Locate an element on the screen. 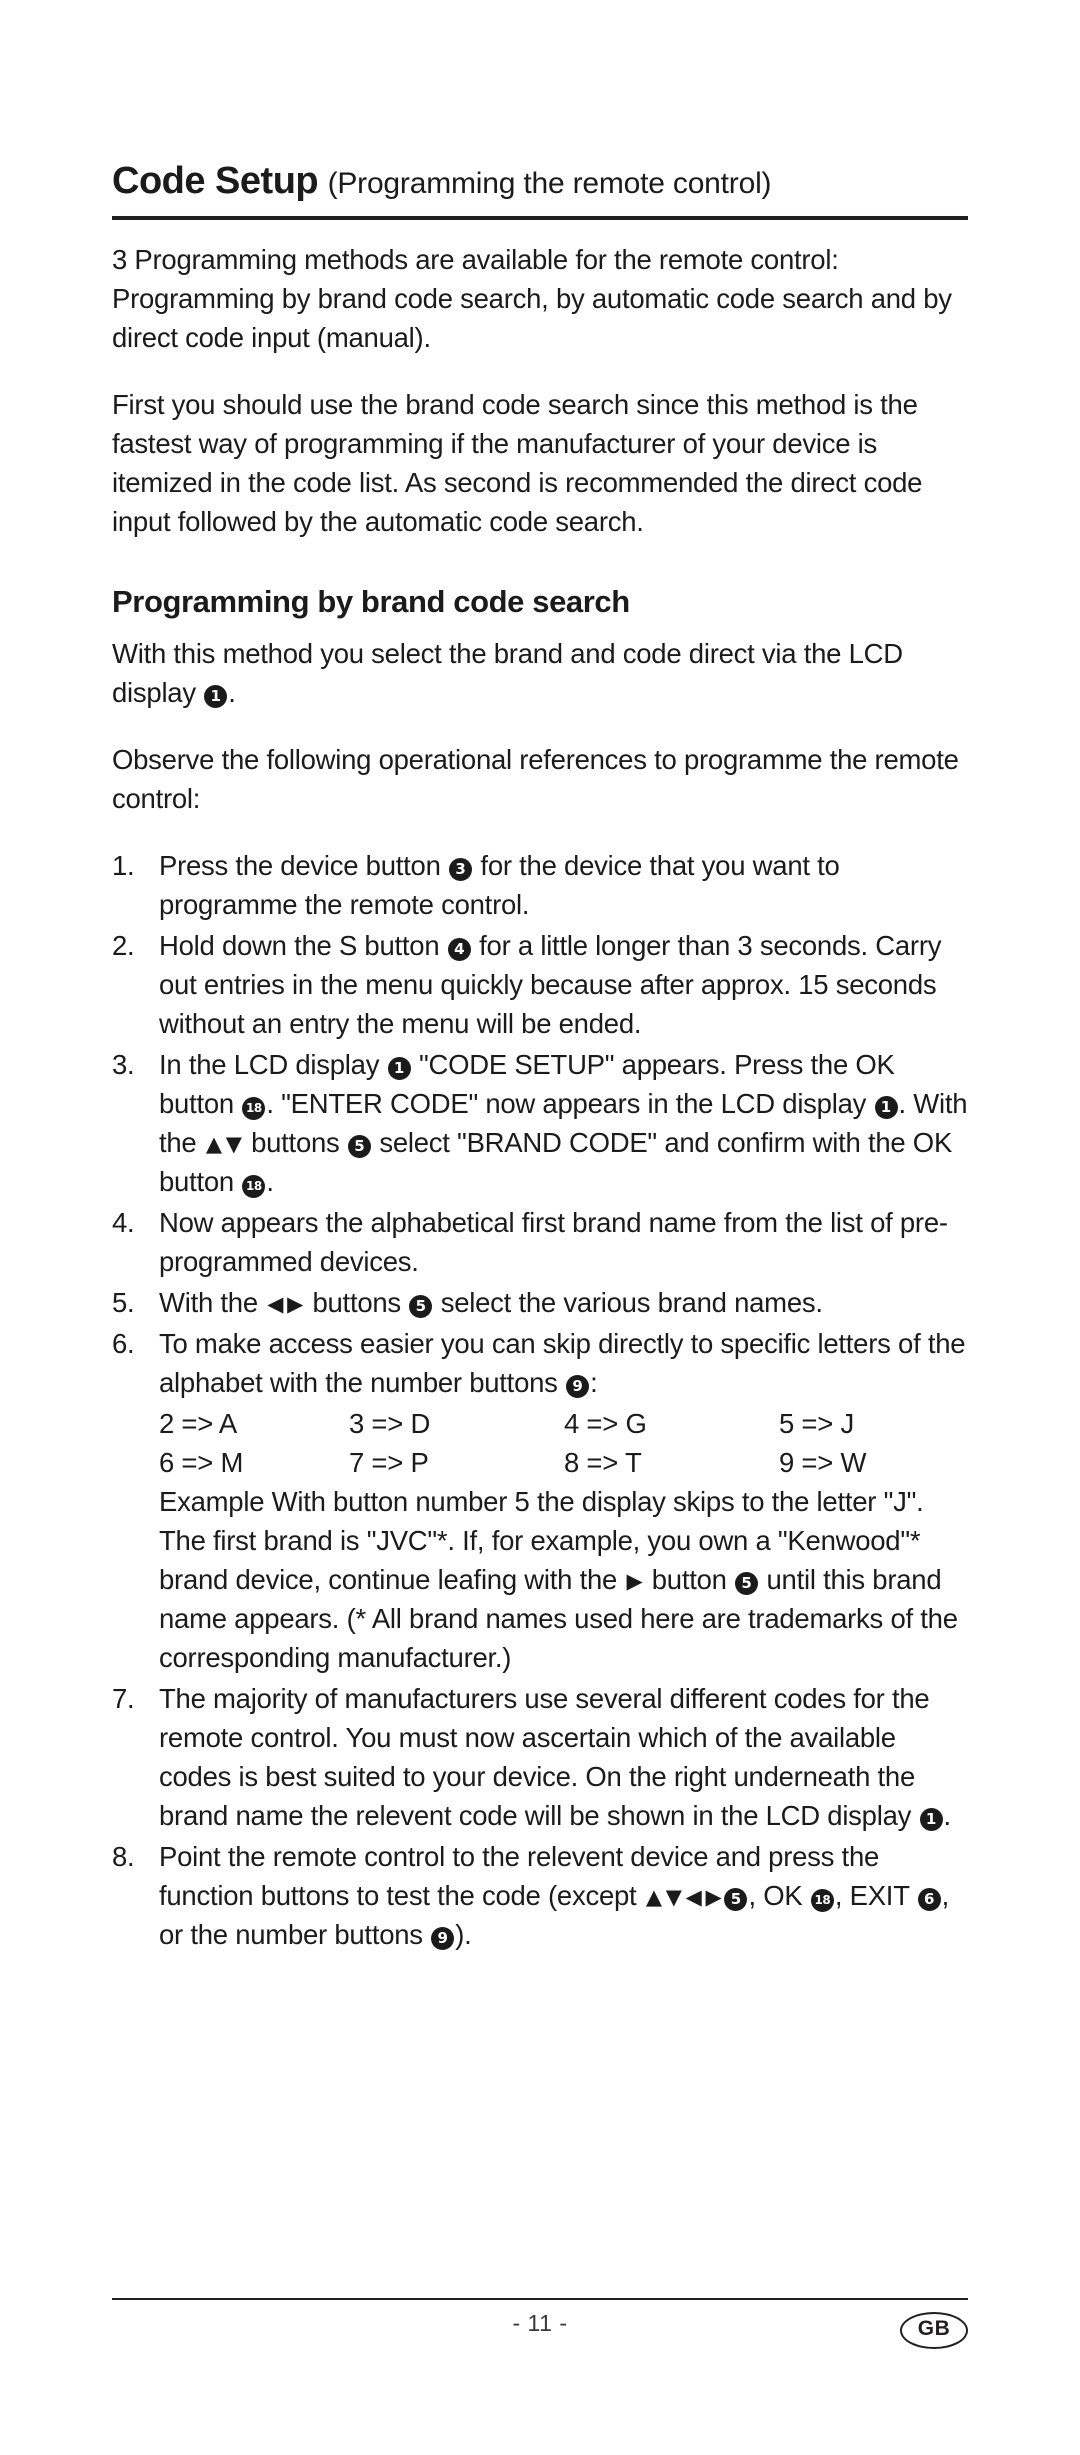 This screenshot has height=2455, width=1080. letter-map-cell: 3 => D is located at coordinates (390, 1423).